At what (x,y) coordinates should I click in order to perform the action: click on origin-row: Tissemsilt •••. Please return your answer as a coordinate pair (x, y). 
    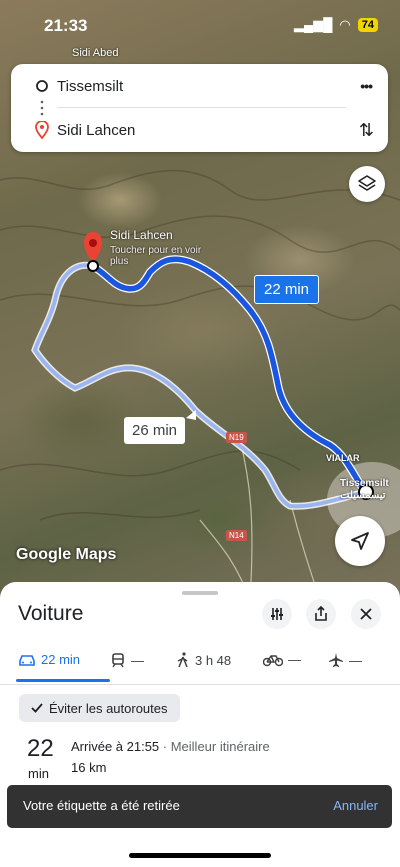
    Looking at the image, I should click on (199, 86).